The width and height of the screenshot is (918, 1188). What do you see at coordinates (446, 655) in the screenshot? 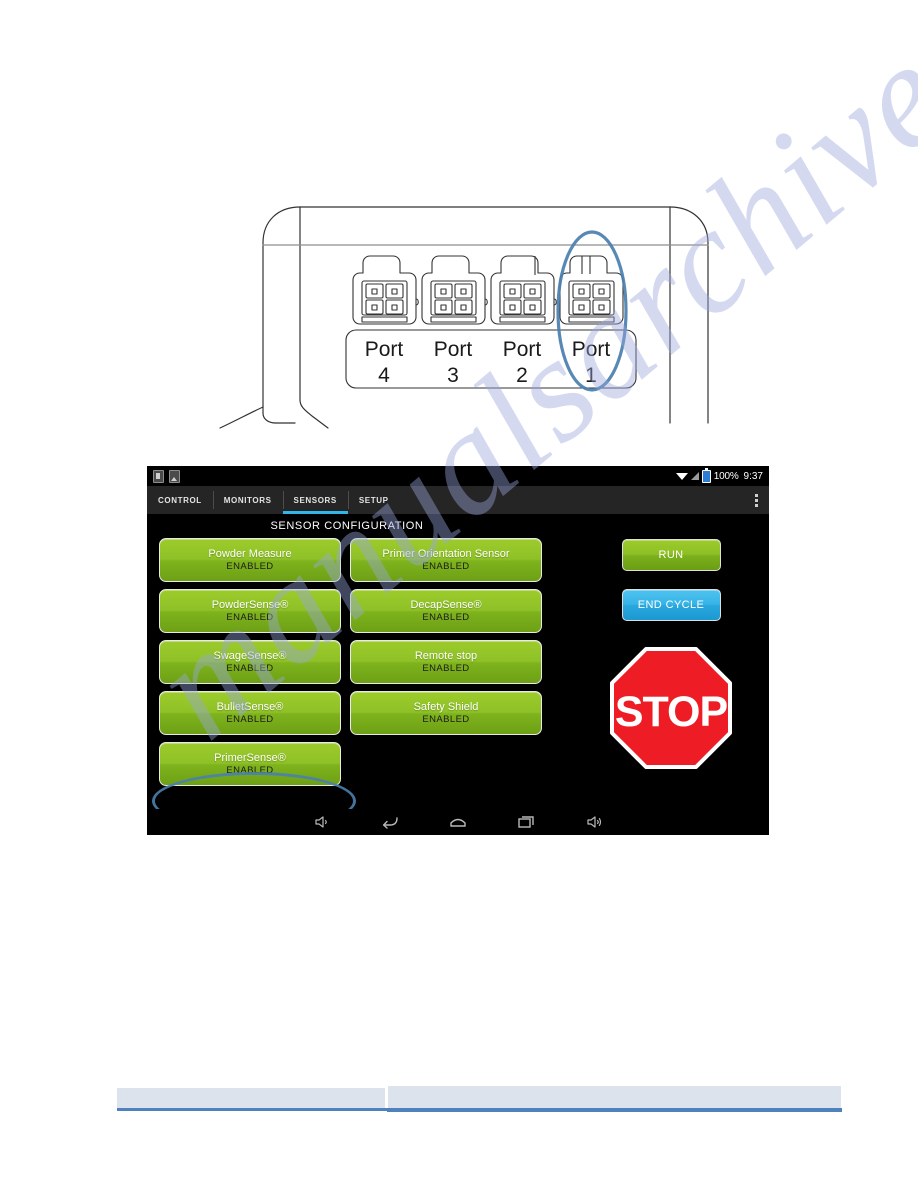
I see `sensor-name: Remote stop` at bounding box center [446, 655].